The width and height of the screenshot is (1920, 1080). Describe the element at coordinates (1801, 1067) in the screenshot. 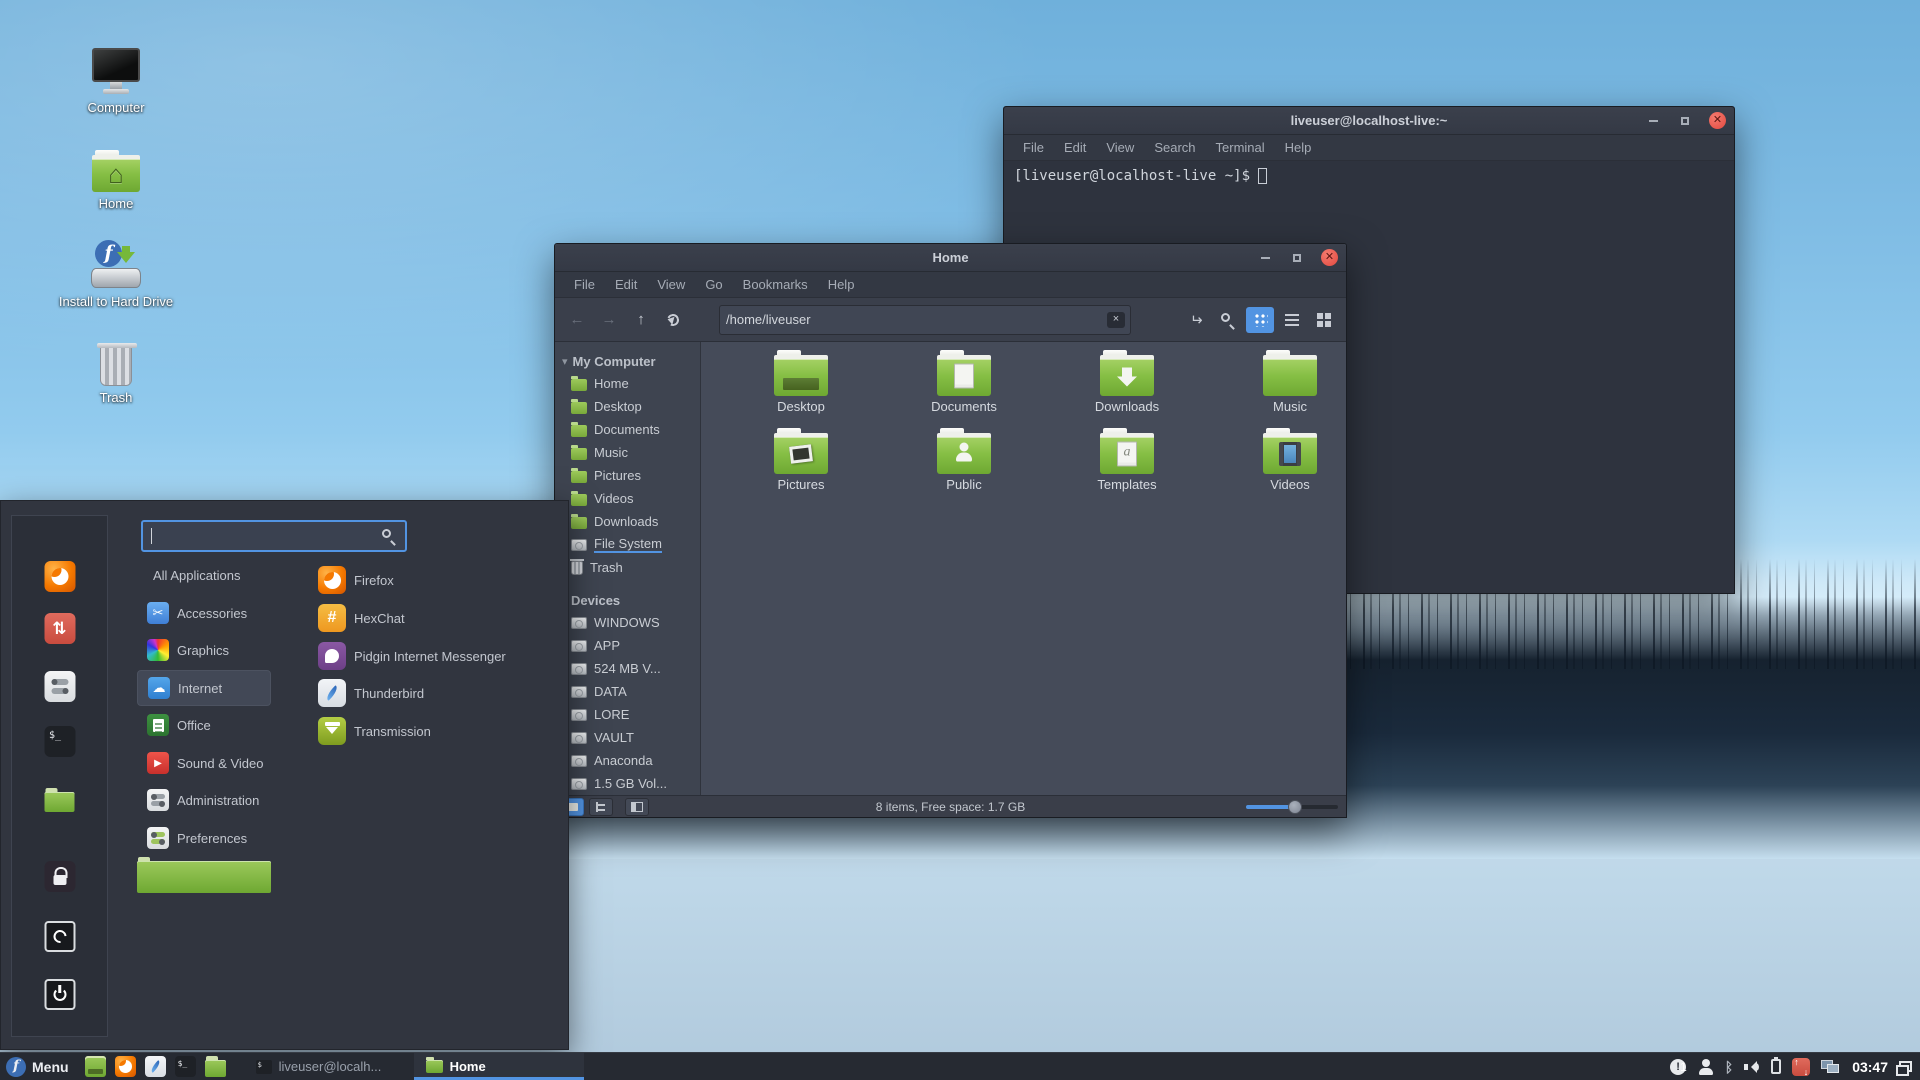

I see `updates-icon` at that location.